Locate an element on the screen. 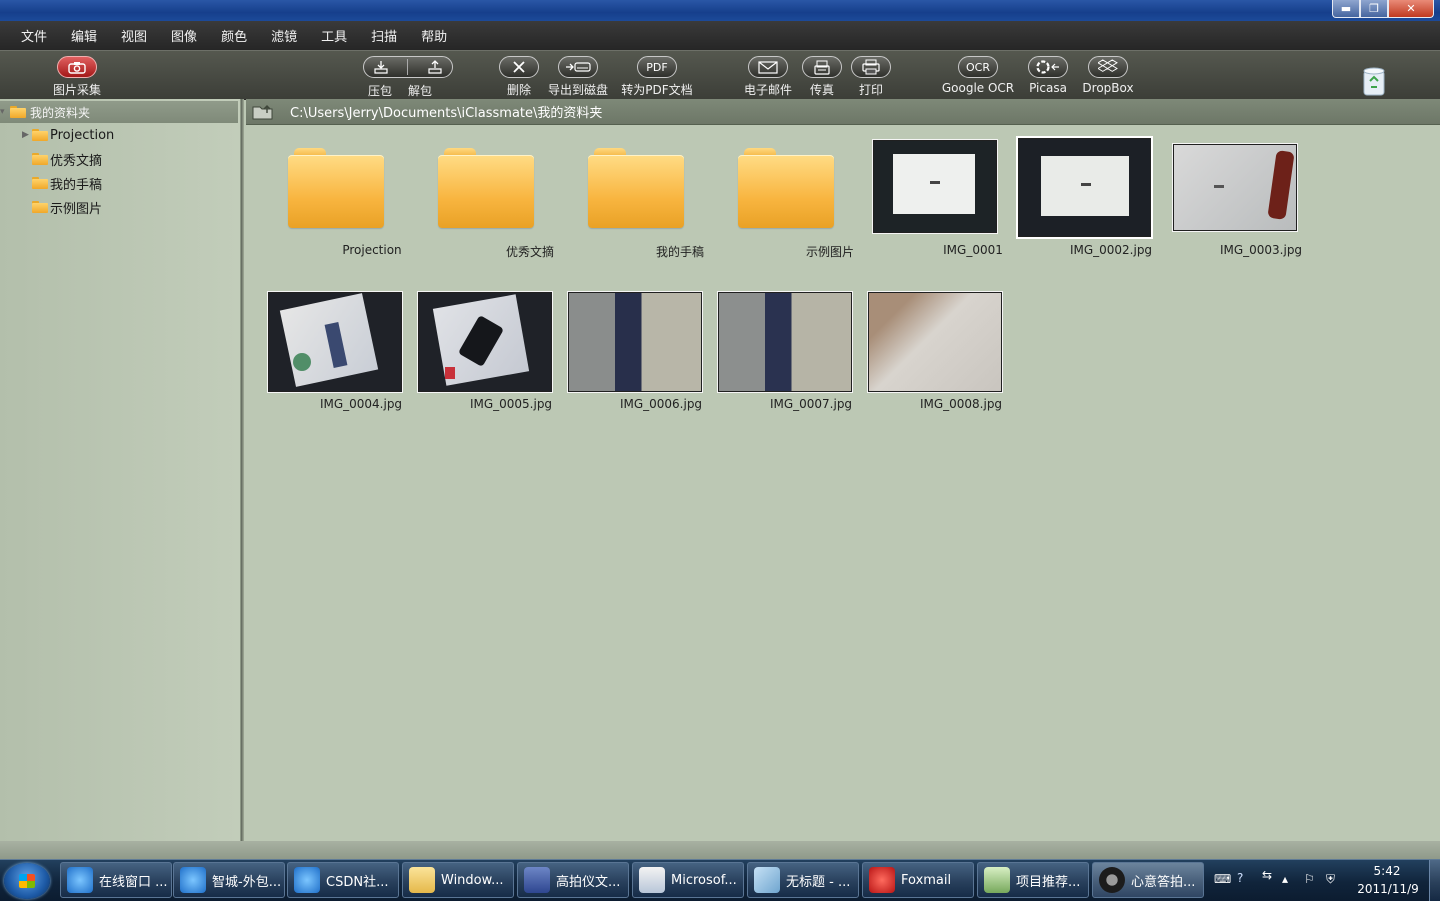  print-button: 打印 is located at coordinates (871, 75).